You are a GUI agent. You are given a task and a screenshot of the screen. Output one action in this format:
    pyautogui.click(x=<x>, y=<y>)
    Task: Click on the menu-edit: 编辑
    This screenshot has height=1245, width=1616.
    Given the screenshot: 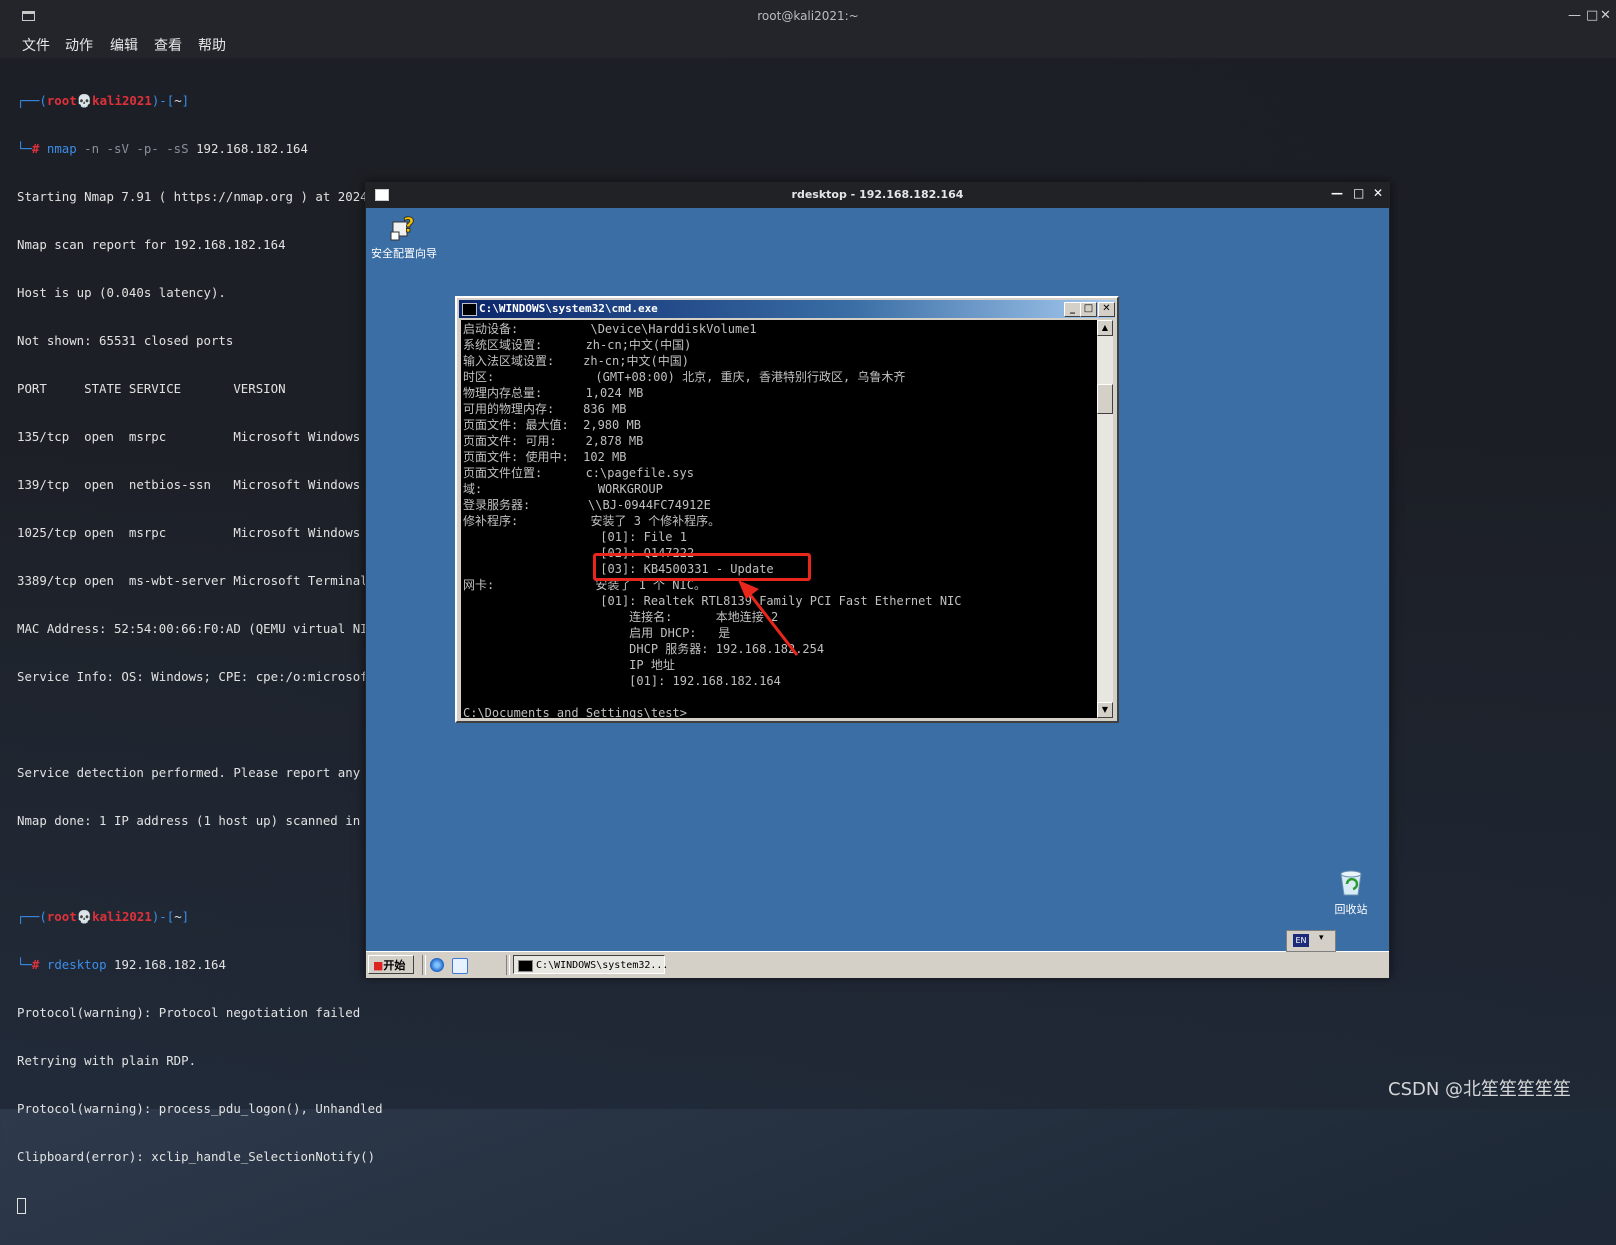 What is the action you would take?
    pyautogui.click(x=124, y=45)
    